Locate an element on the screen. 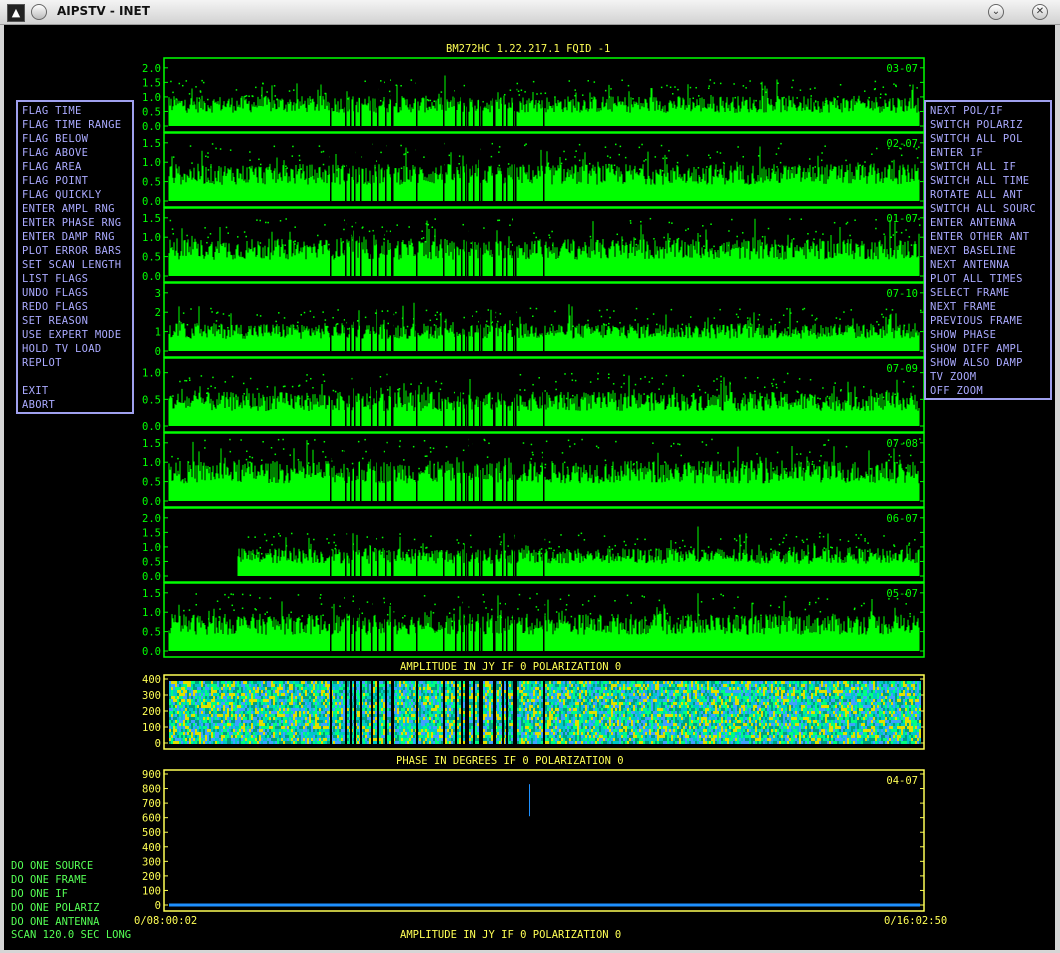 The height and width of the screenshot is (953, 1060). panel-07-08: 0.0 0.5 1.0 1.5 07-08 is located at coordinates (533, 470).